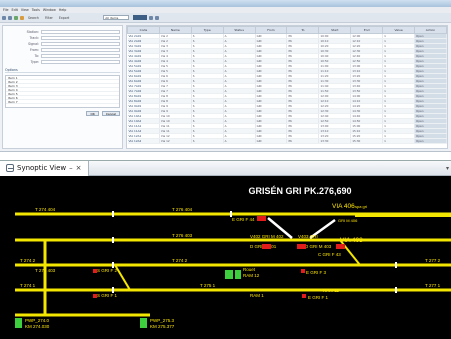 This screenshot has width=451, height=339. I want to click on track-label: T 274 1, so click(28, 285).